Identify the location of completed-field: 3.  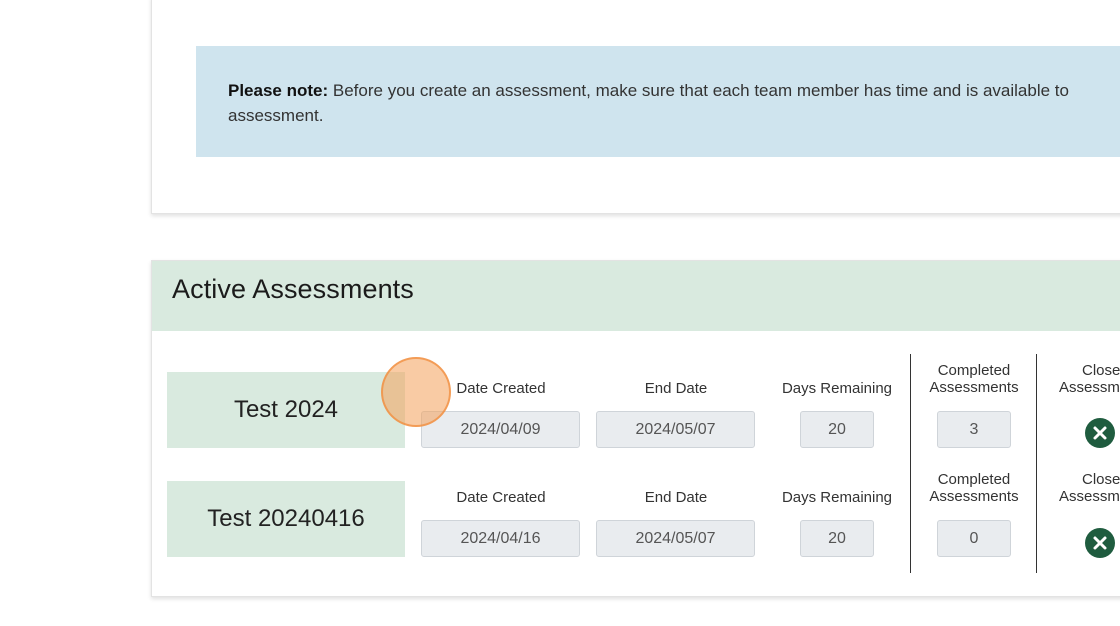
(974, 429).